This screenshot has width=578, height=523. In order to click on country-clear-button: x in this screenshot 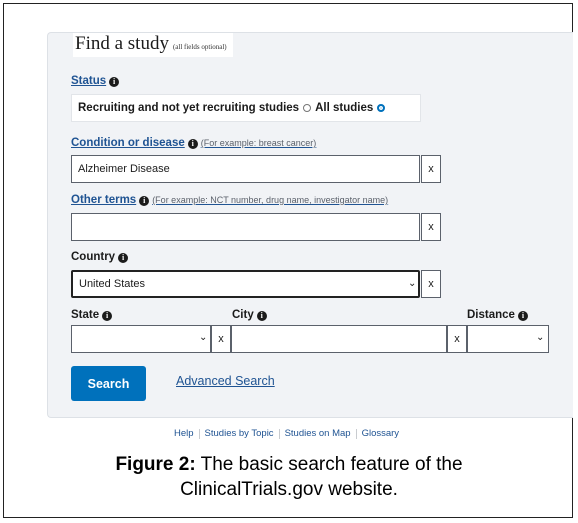, I will do `click(431, 284)`.